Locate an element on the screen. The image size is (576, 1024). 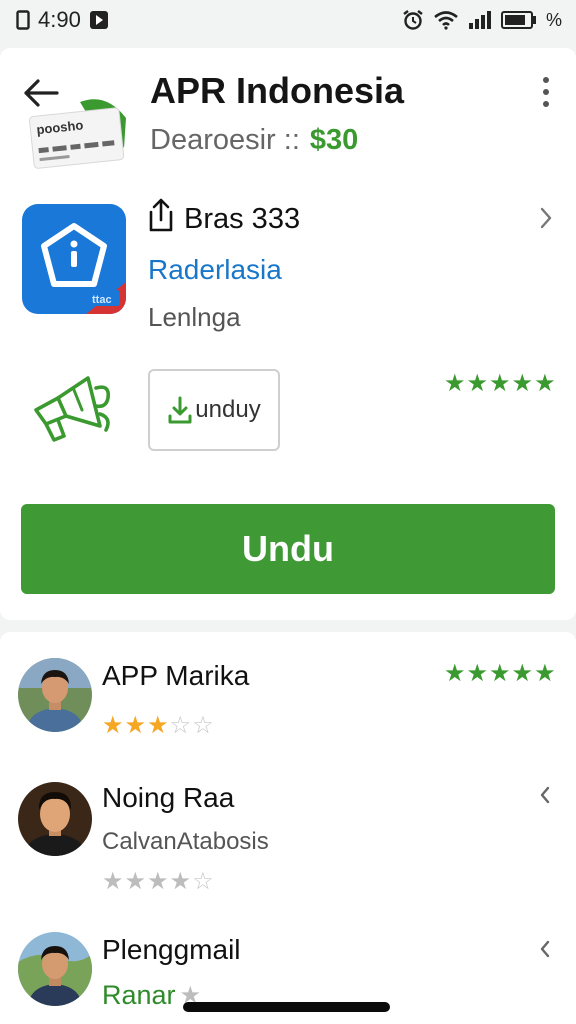
review-stars: ★ ★ ★ ★ ☆ is located at coordinates (158, 882).